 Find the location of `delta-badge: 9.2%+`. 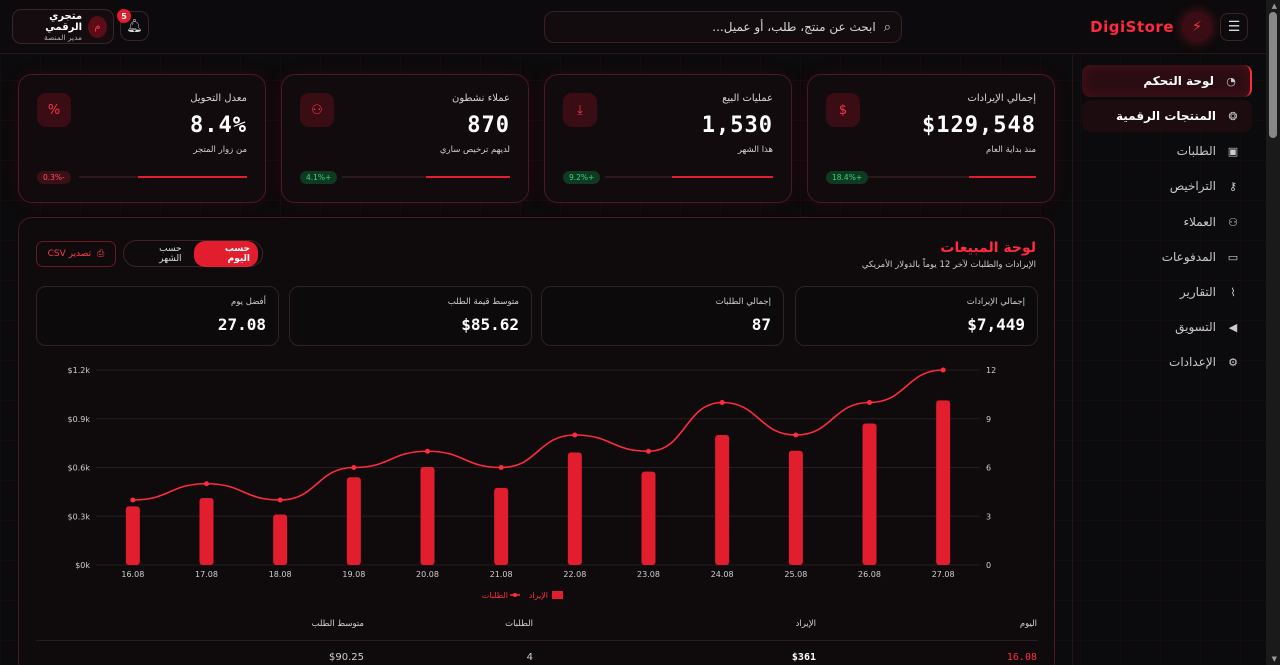

delta-badge: 9.2%+ is located at coordinates (582, 177).